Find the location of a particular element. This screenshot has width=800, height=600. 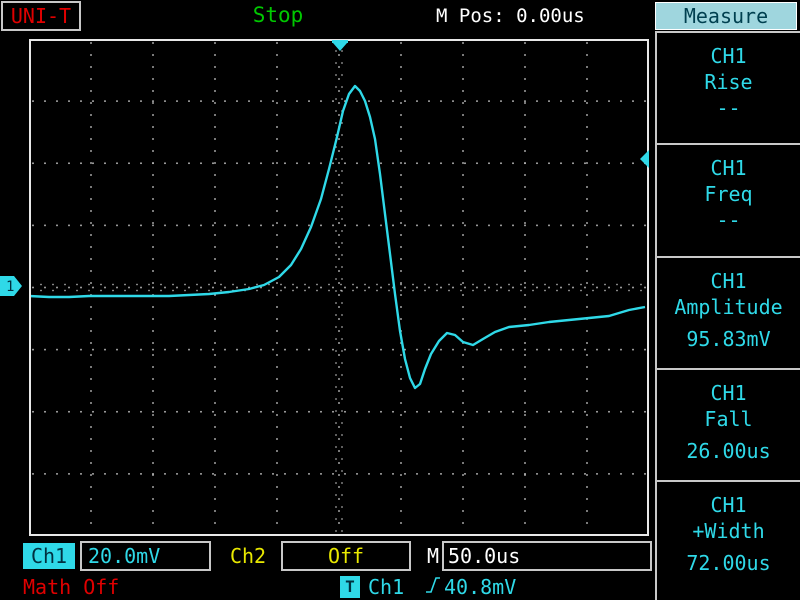

measure-name: +Width is located at coordinates (728, 531).